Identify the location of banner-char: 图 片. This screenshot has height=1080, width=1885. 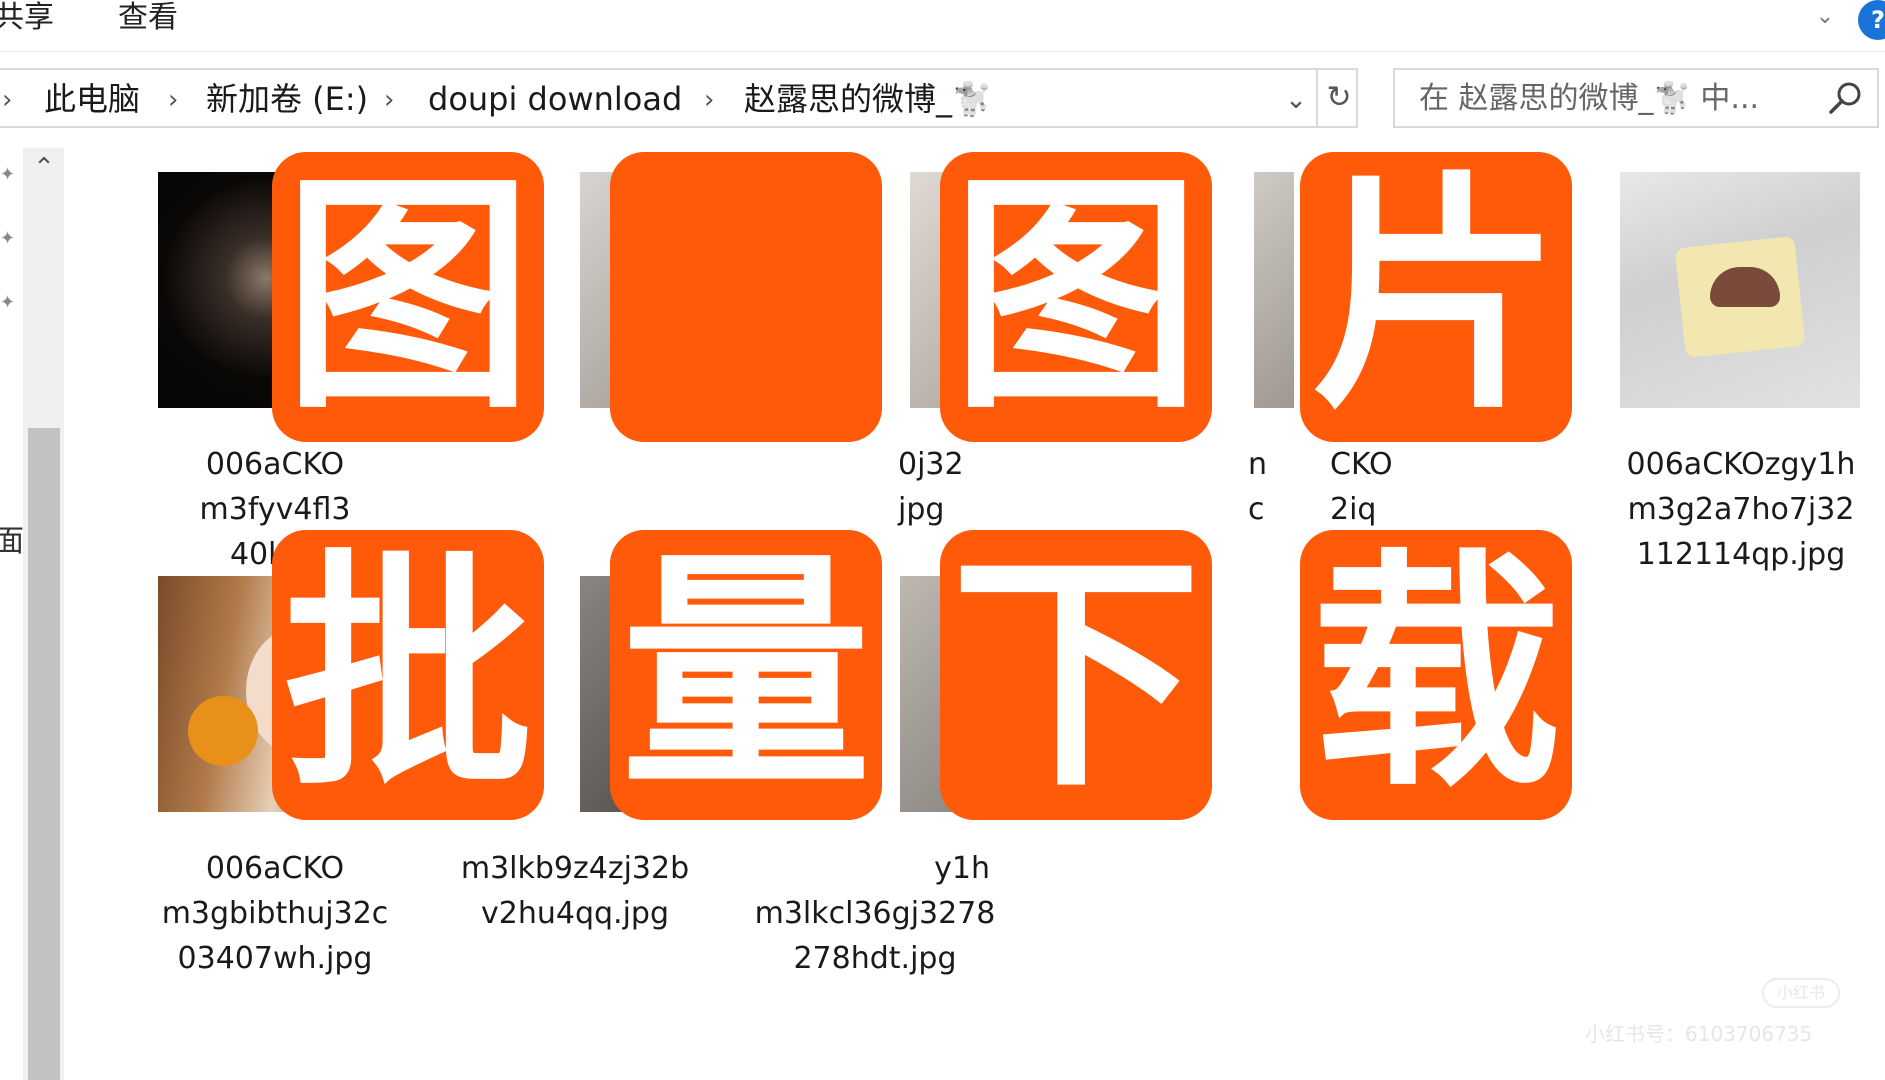
(746, 297).